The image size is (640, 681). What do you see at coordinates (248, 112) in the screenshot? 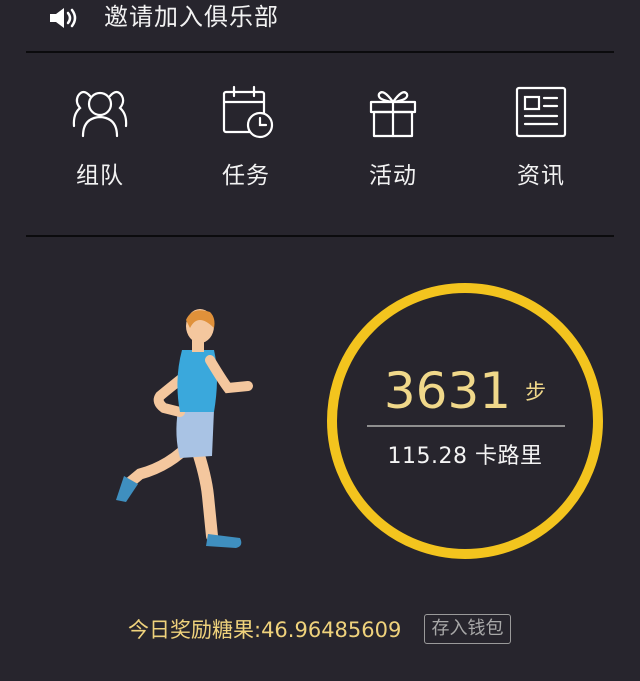
I see `calendar-clock-icon` at bounding box center [248, 112].